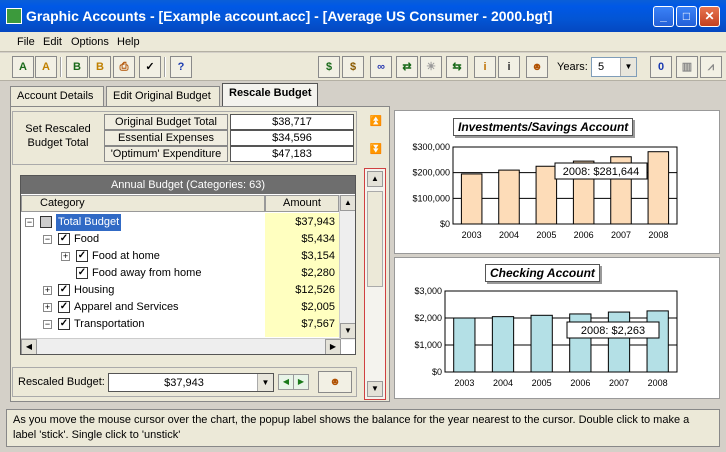 This screenshot has width=726, height=452. Describe the element at coordinates (77, 67) in the screenshot. I see `bold-b-icon: B` at that location.